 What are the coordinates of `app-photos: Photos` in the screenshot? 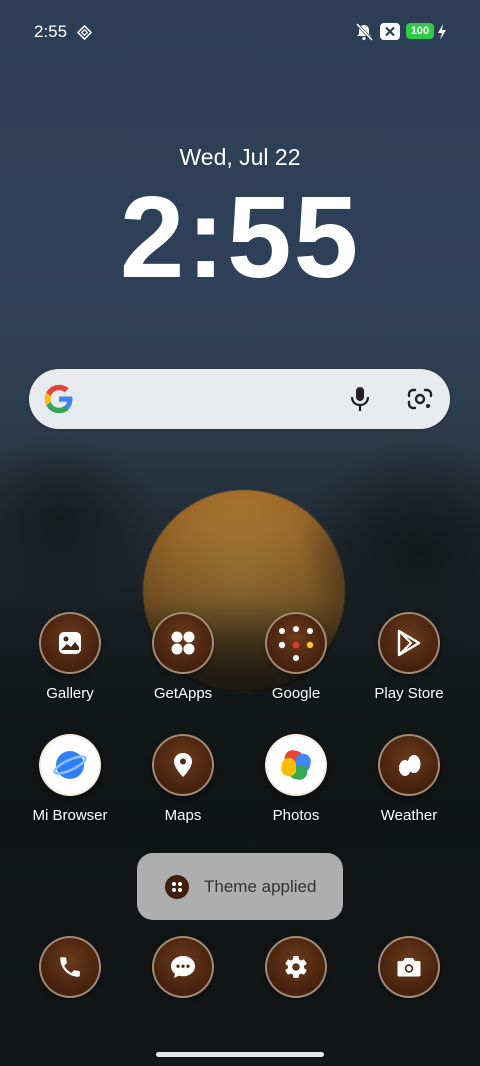 It's located at (296, 779).